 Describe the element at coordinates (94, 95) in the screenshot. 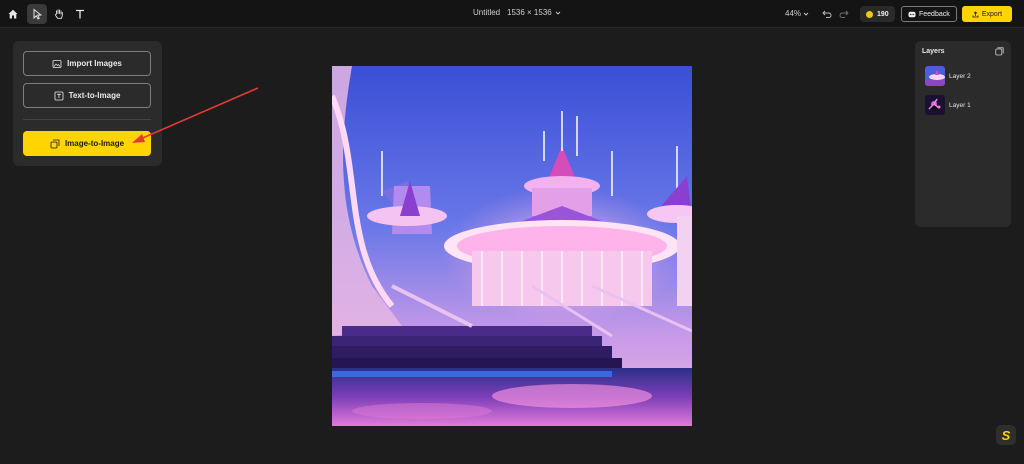

I see `text-to-image-label: Text-to-Image` at that location.